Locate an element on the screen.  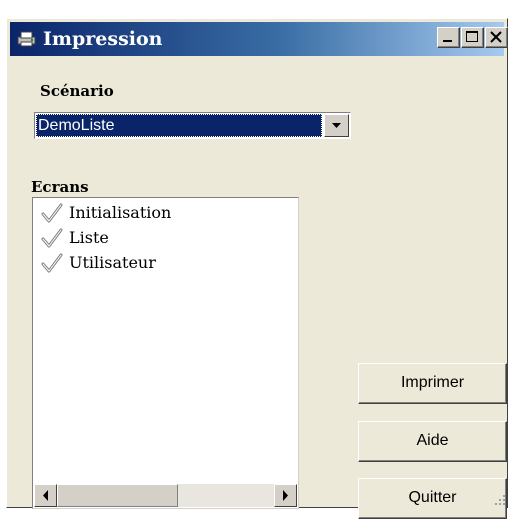
scroll-thumb is located at coordinates (117, 495).